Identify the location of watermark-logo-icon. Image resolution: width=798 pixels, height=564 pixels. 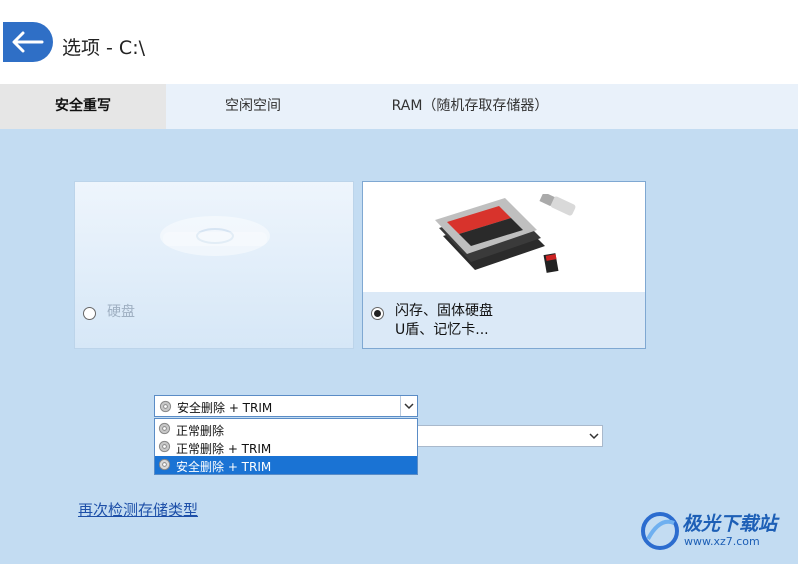
(660, 531).